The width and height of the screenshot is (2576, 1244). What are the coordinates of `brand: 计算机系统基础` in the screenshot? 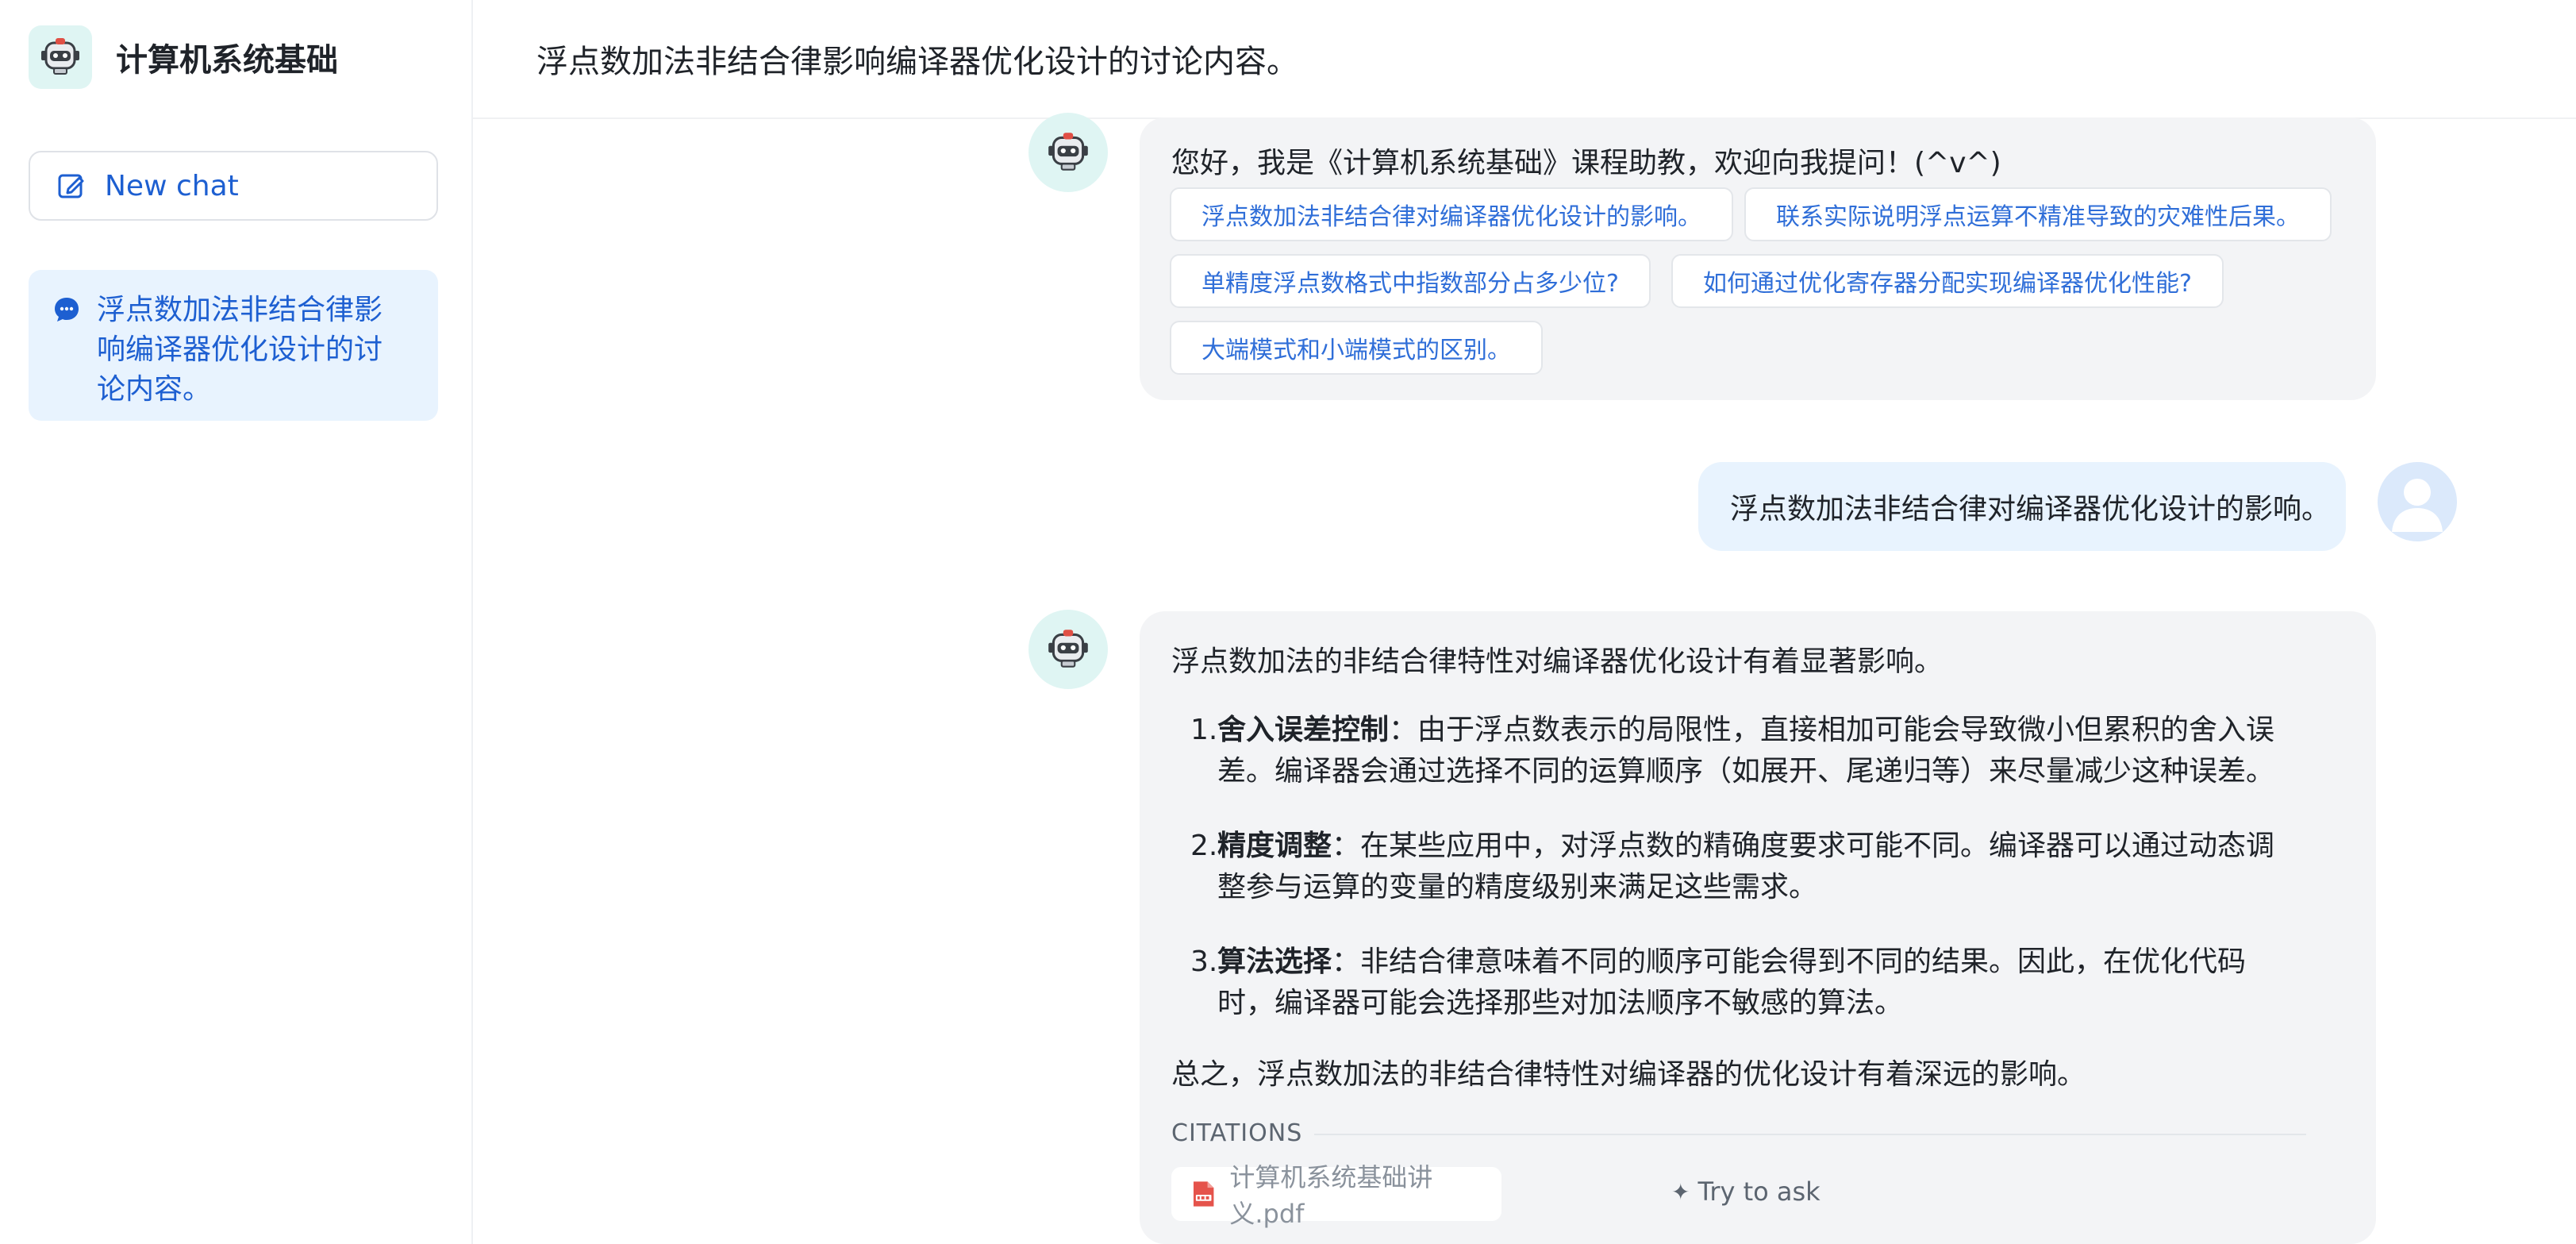 It's located at (183, 57).